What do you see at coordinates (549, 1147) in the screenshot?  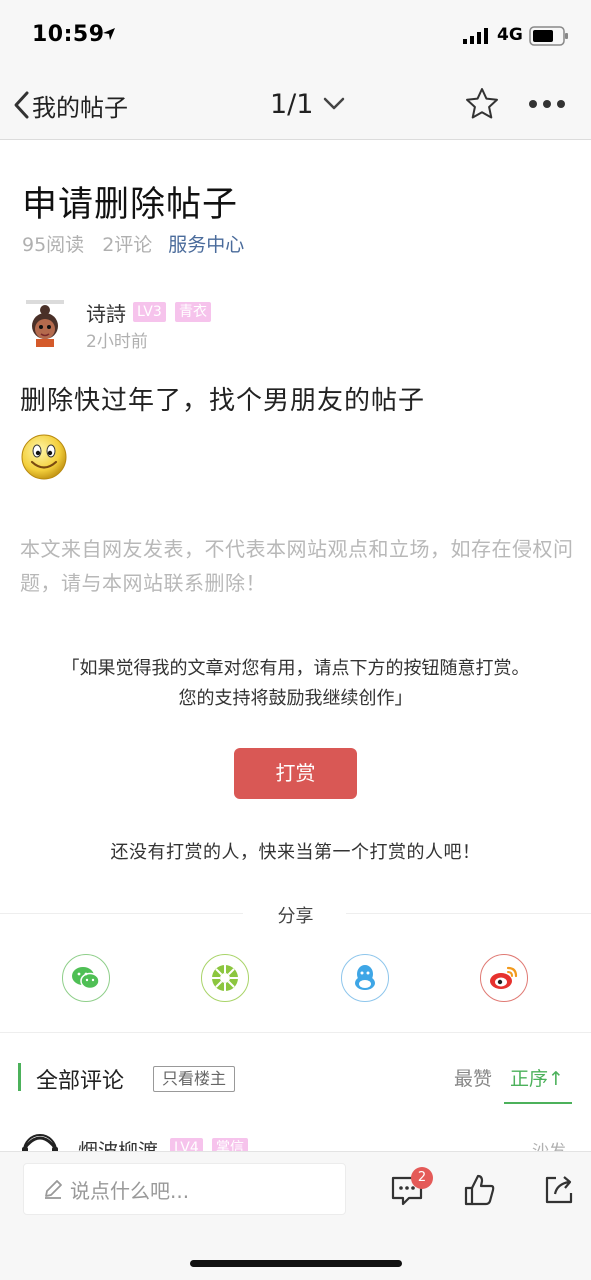 I see `comment-floor-tag: 沙发` at bounding box center [549, 1147].